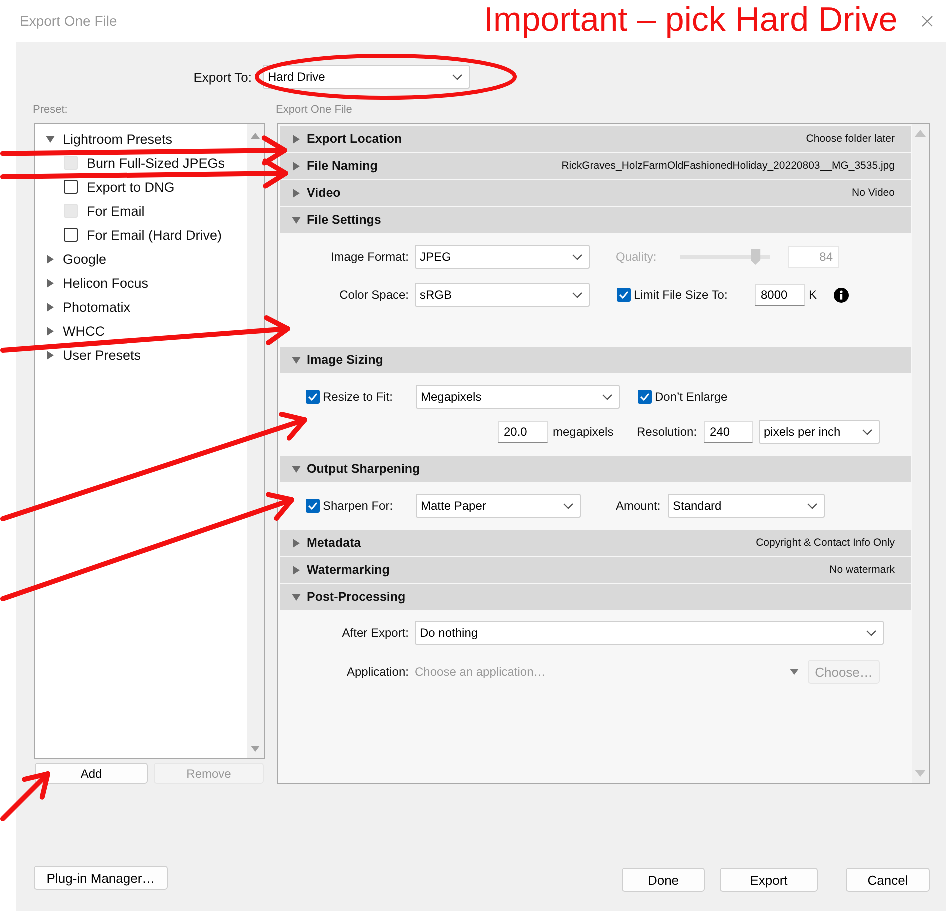 This screenshot has height=911, width=946. Describe the element at coordinates (502, 257) in the screenshot. I see `dropdown: JPEG` at that location.